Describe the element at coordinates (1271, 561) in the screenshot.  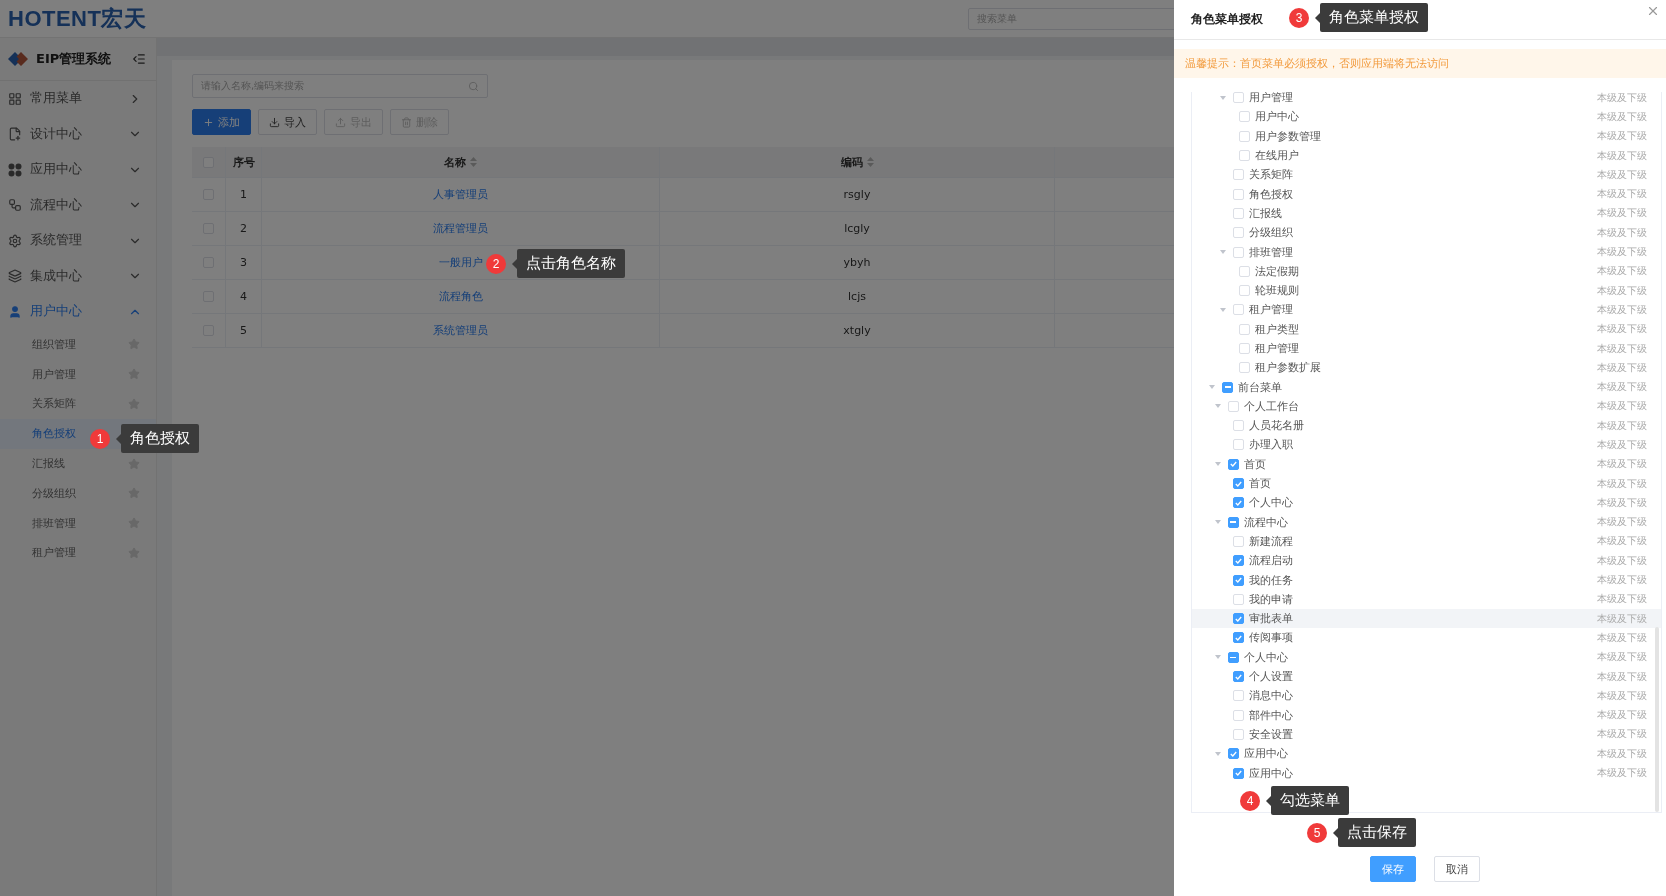
I see `tree-node-label: 流程启动` at that location.